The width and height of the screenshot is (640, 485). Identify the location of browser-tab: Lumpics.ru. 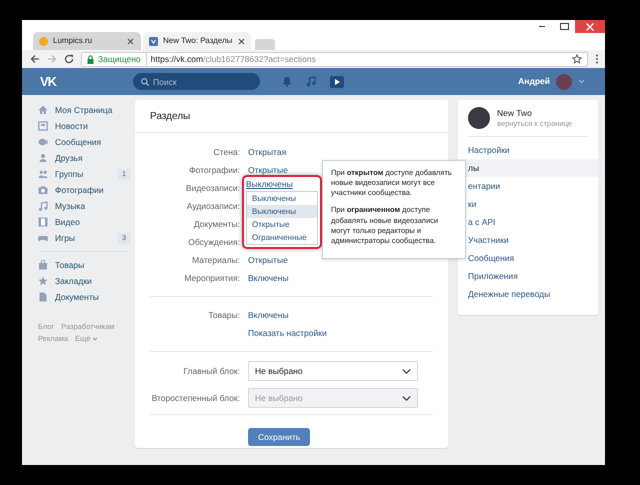
(87, 41).